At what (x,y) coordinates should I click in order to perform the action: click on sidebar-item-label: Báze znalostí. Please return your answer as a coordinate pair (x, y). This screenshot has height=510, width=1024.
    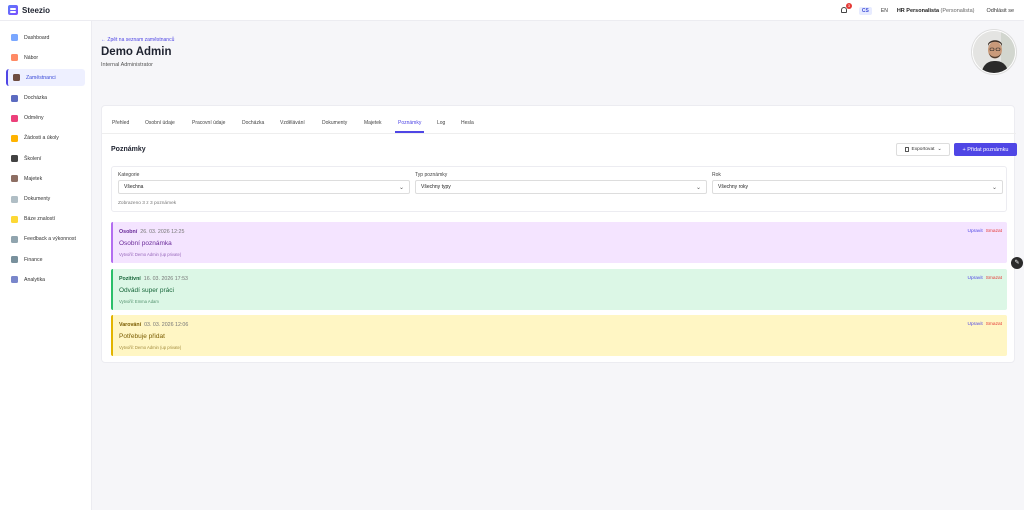
    Looking at the image, I should click on (40, 219).